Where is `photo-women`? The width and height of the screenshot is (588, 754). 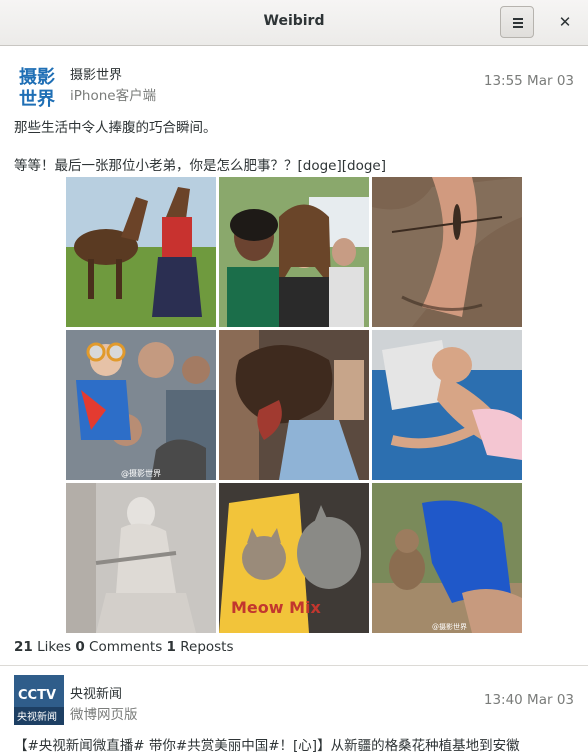
photo-women is located at coordinates (294, 252).